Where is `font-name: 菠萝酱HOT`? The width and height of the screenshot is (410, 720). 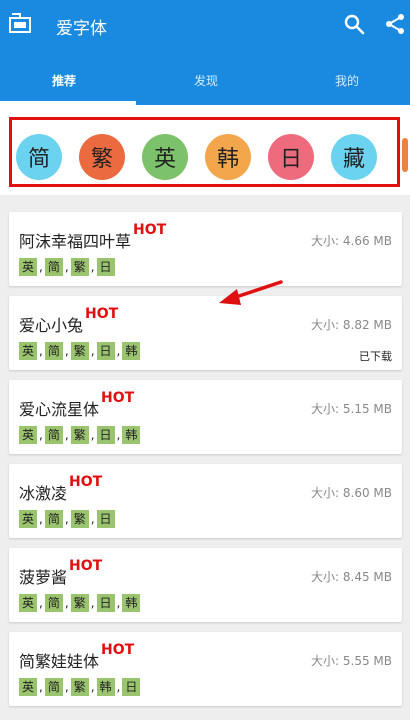
font-name: 菠萝酱HOT is located at coordinates (61, 572).